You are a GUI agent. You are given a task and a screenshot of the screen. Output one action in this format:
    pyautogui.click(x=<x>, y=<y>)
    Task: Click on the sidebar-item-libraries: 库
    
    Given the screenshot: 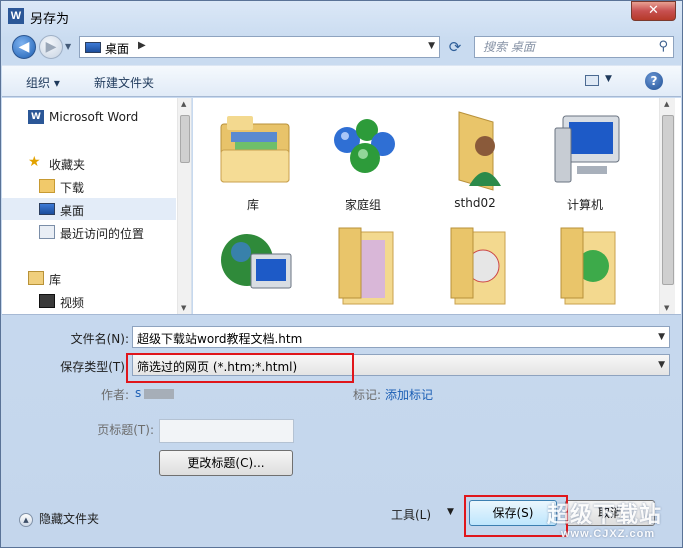 What is the action you would take?
    pyautogui.click(x=89, y=278)
    